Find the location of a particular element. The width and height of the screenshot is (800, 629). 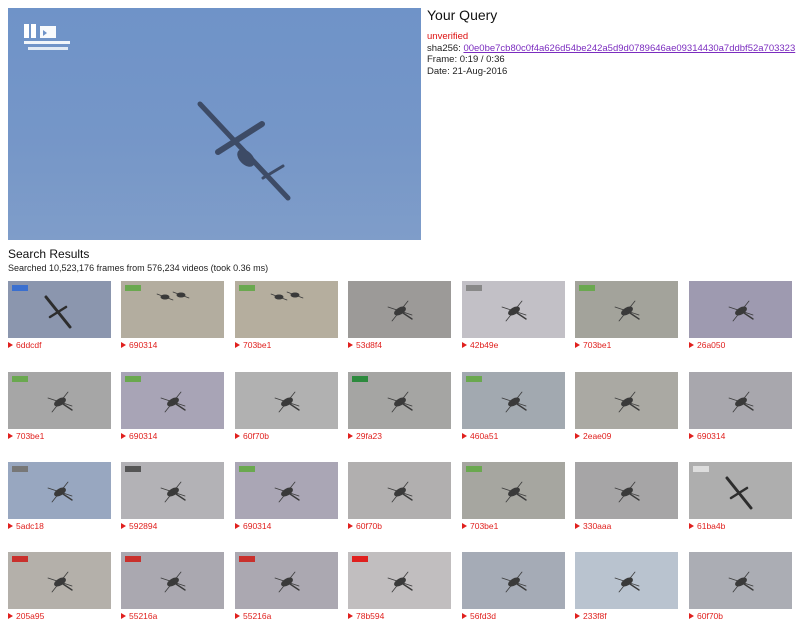

result-caption: 26a050 is located at coordinates (740, 345).